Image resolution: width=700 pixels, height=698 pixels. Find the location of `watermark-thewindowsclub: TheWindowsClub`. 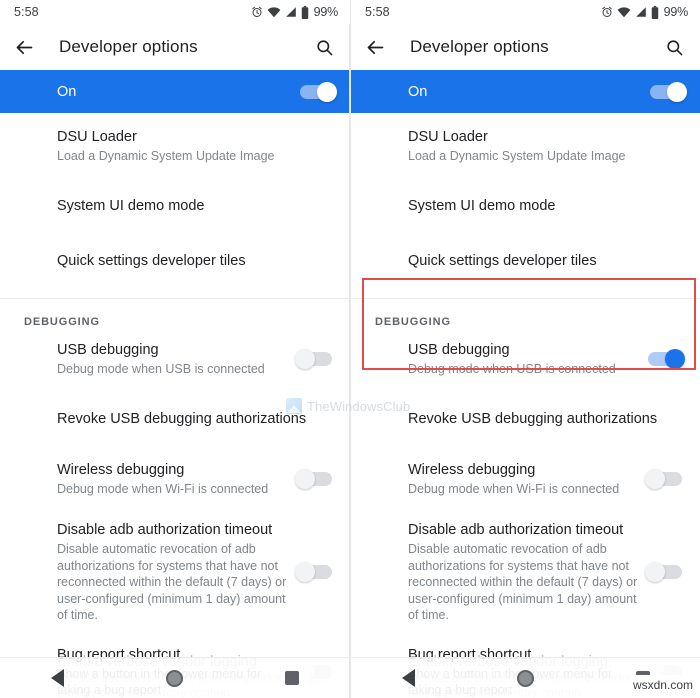

watermark-thewindowsclub: TheWindowsClub is located at coordinates (348, 406).